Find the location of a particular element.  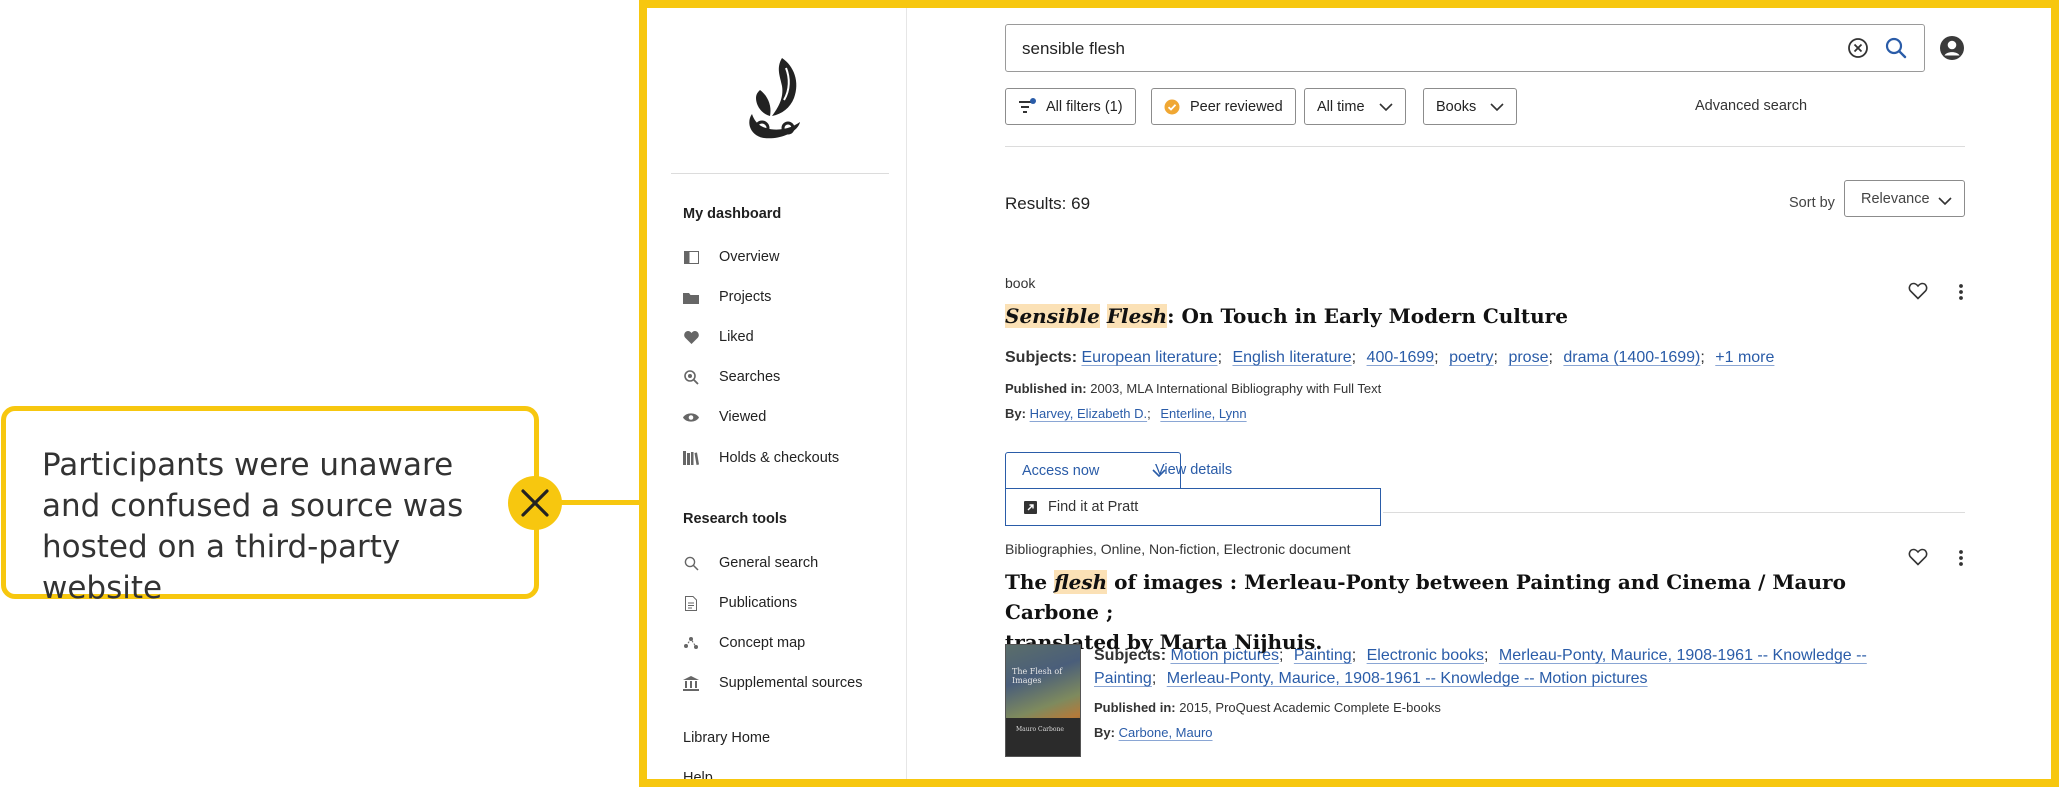

subject-link: English literature is located at coordinates (1291, 357).